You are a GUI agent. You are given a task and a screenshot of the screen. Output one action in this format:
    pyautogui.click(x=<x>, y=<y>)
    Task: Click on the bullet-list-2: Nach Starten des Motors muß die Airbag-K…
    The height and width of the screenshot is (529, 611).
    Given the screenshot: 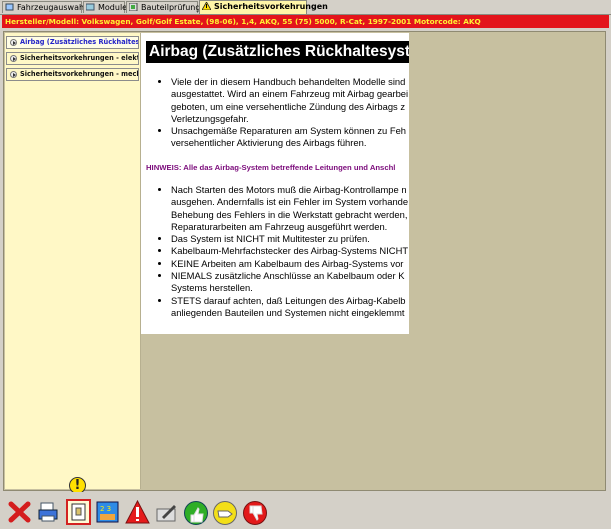 What is the action you would take?
    pyautogui.click(x=275, y=251)
    